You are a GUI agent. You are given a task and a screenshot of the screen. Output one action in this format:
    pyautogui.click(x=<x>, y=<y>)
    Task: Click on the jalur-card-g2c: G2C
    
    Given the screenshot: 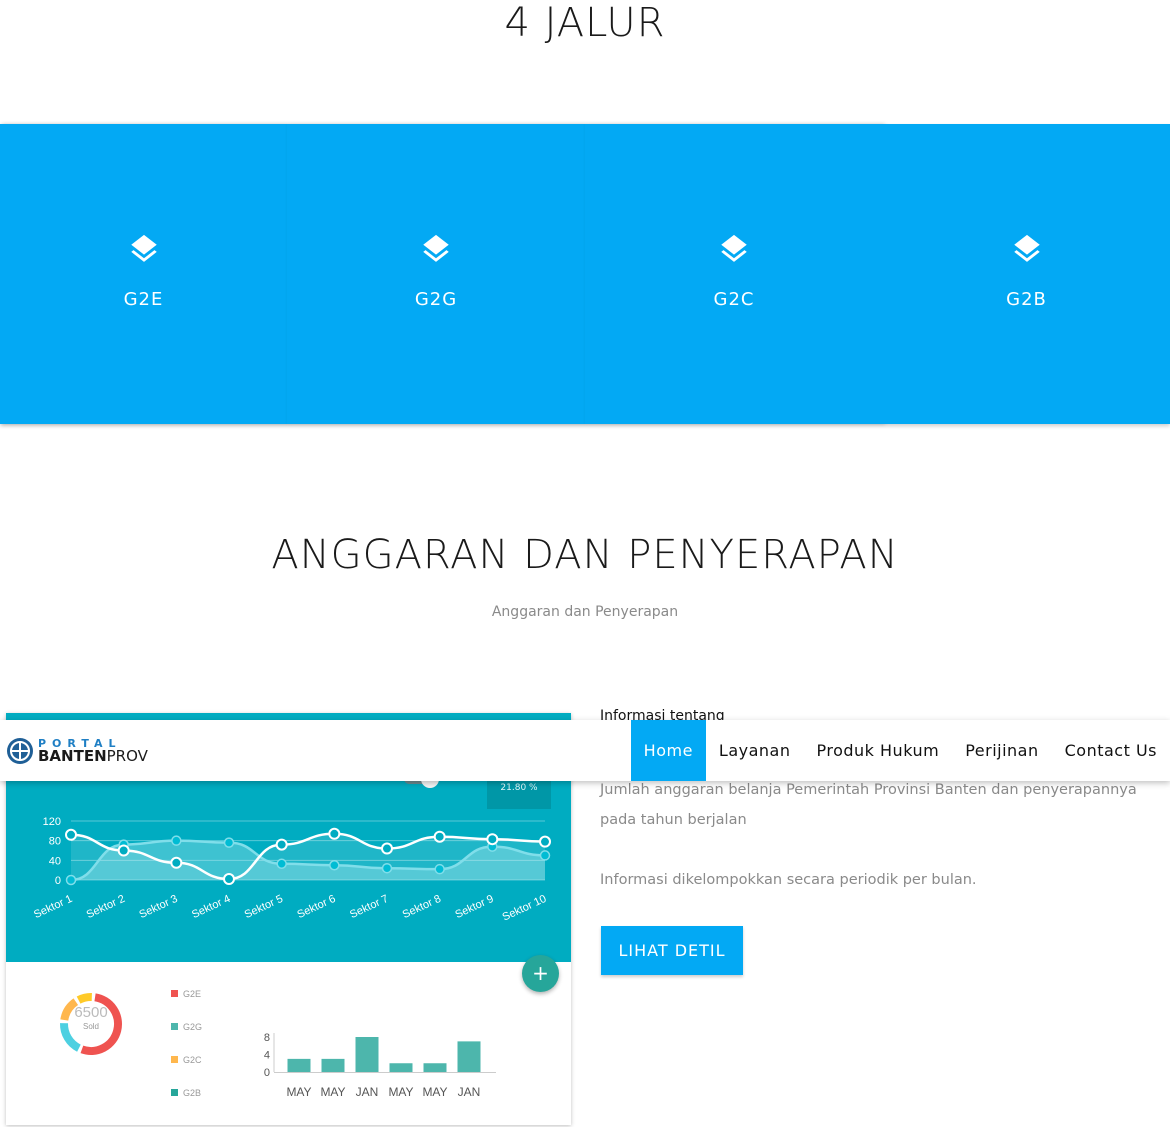 What is the action you would take?
    pyautogui.click(x=734, y=274)
    